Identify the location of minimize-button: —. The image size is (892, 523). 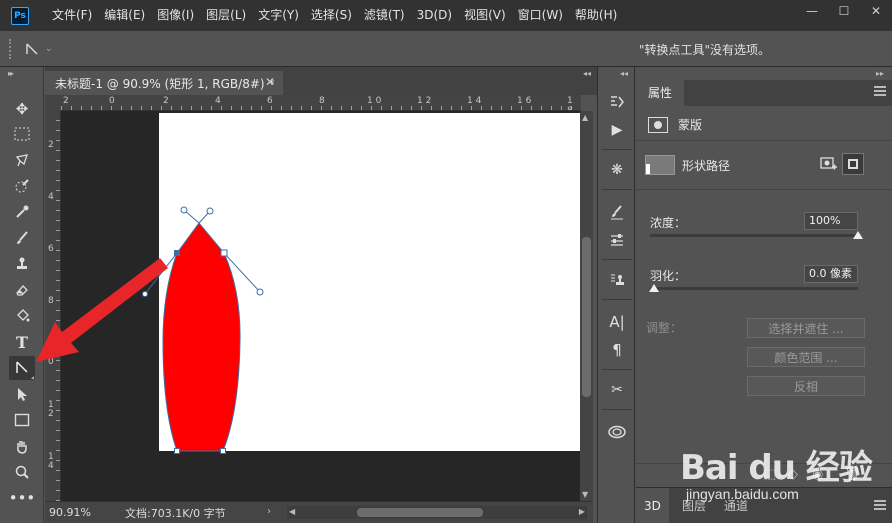
(812, 11).